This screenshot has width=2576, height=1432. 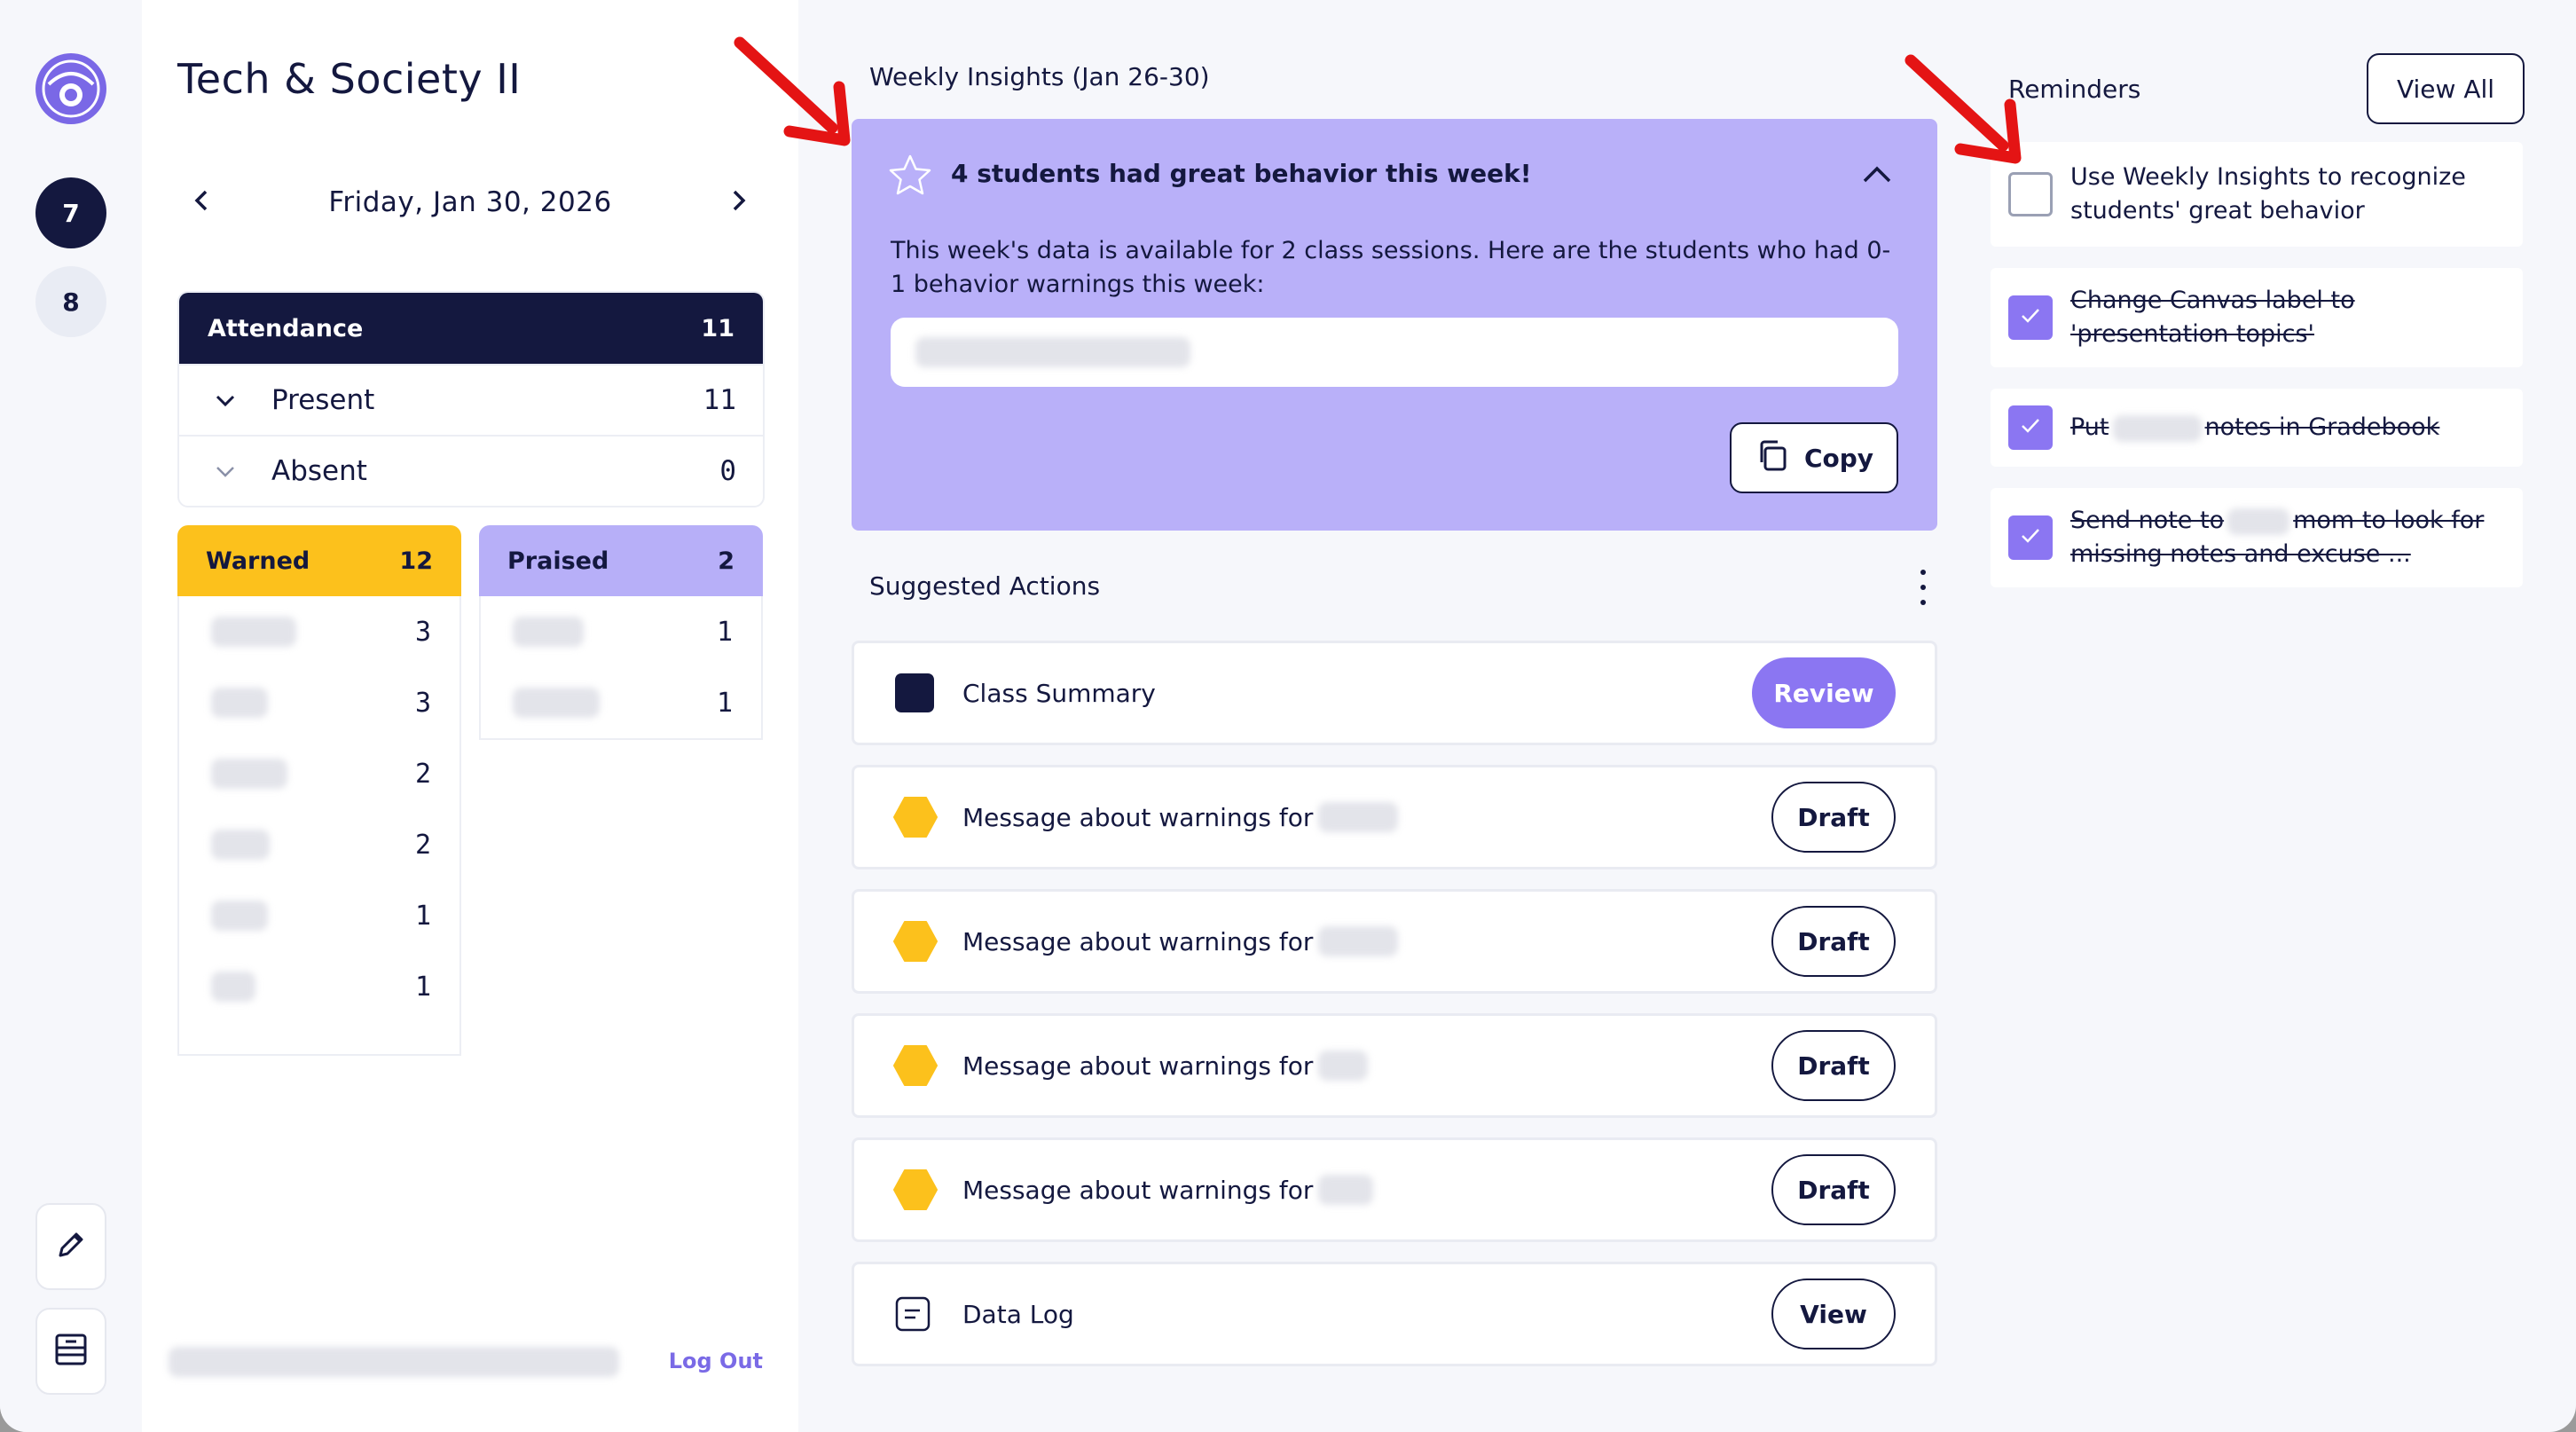 What do you see at coordinates (2089, 427) in the screenshot?
I see `reminder-text-start: Put` at bounding box center [2089, 427].